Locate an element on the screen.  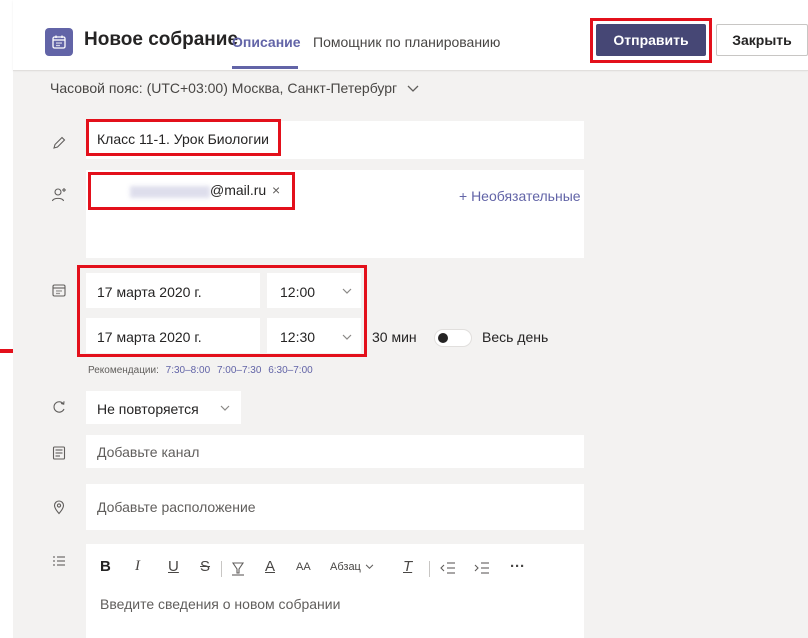
paragraph-label: Абзац is located at coordinates (345, 567).